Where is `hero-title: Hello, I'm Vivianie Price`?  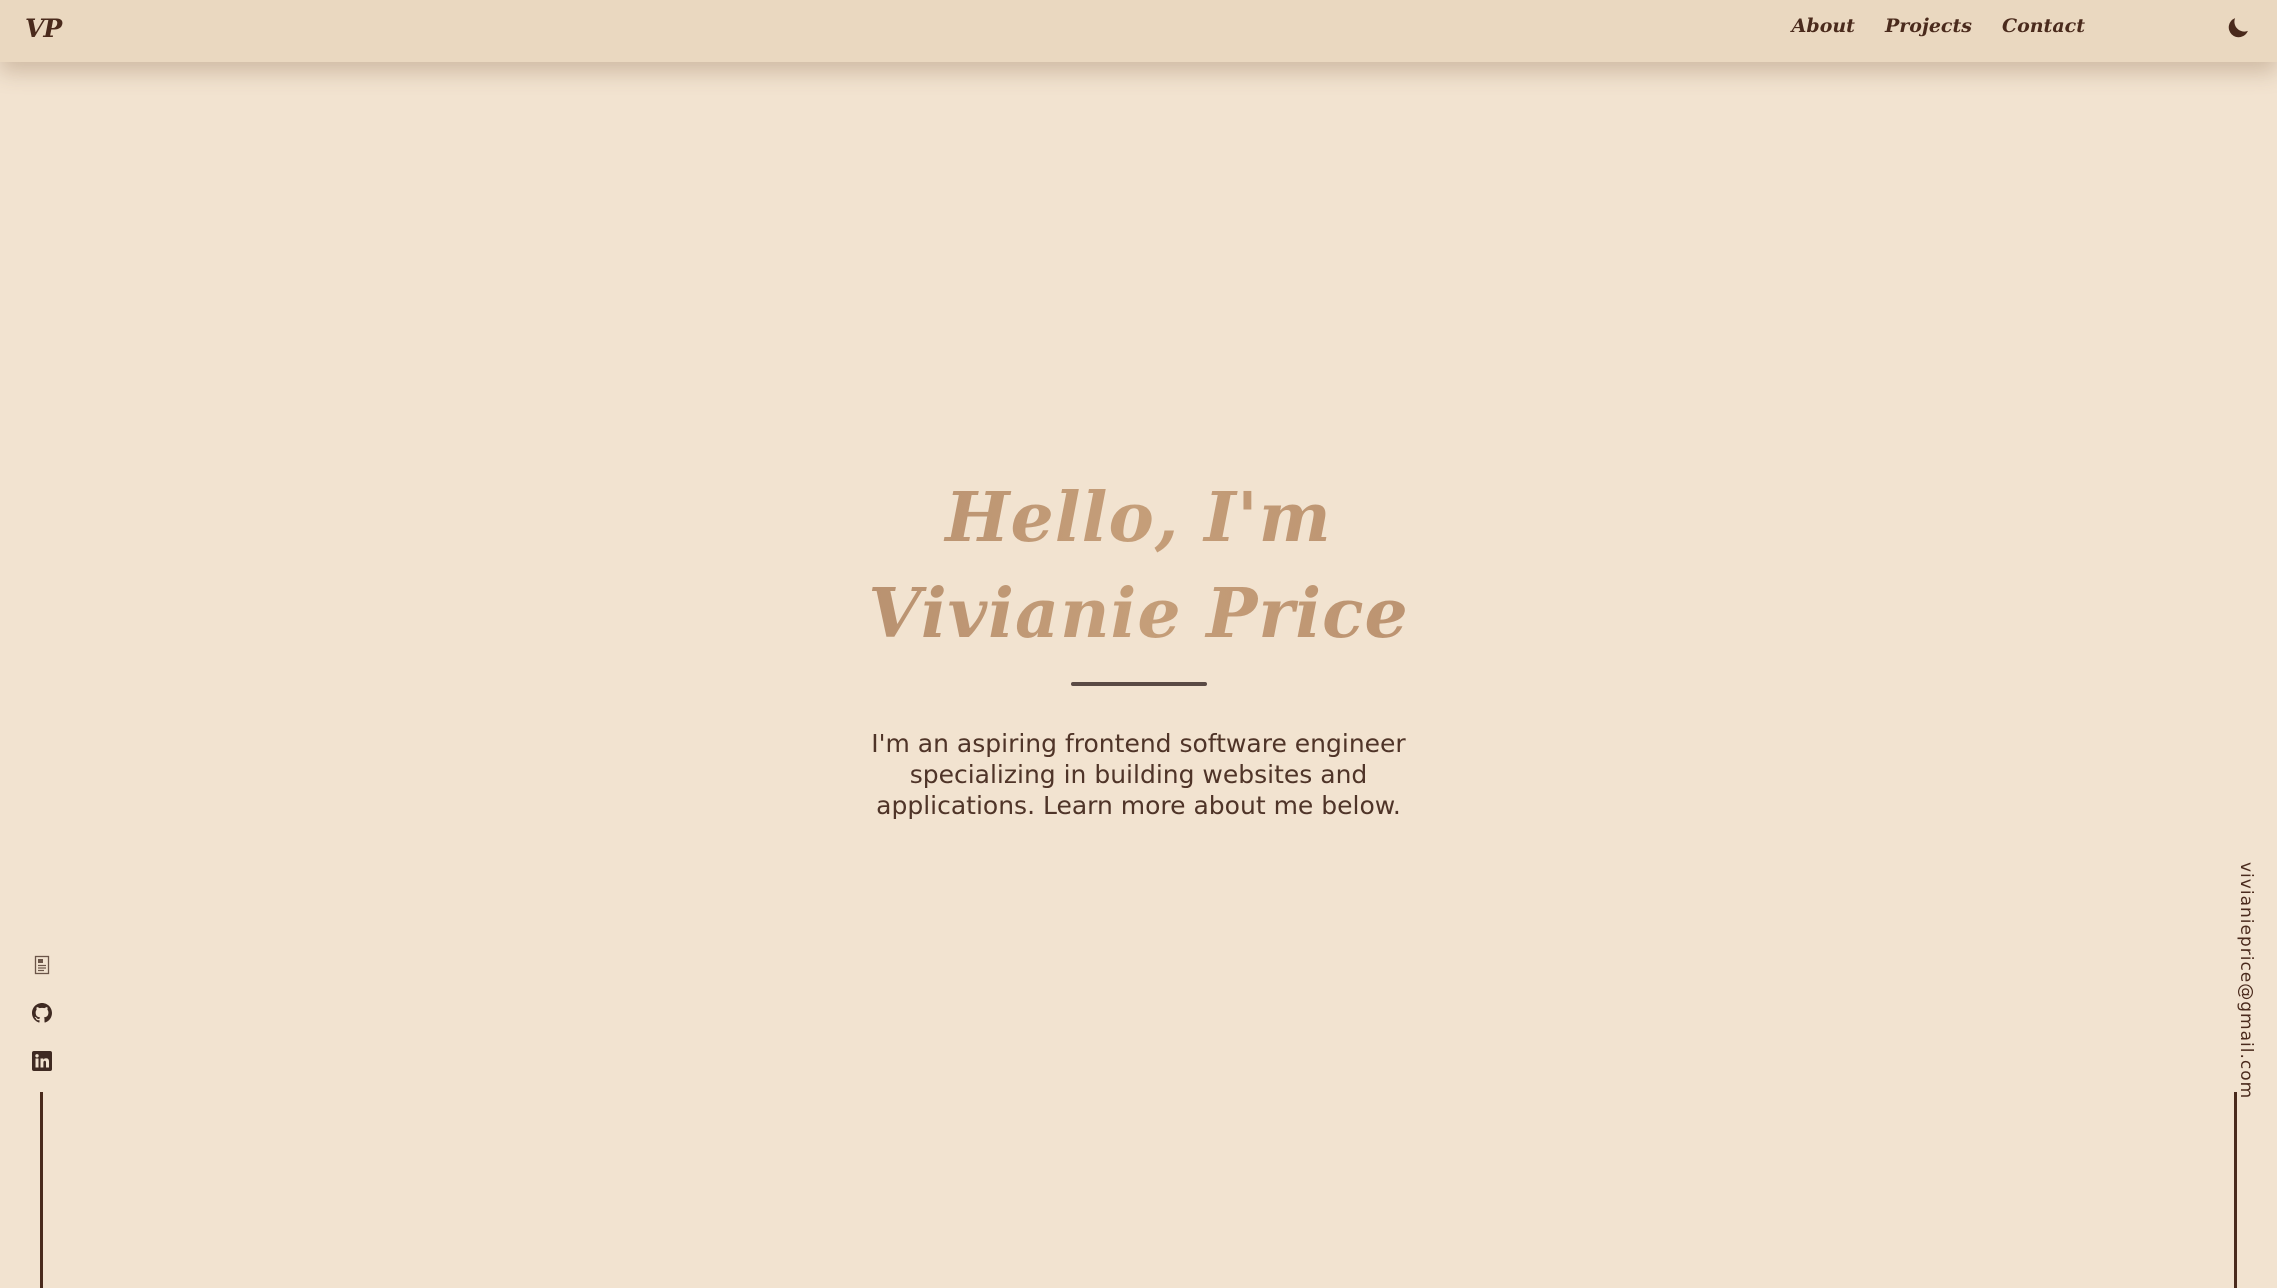 hero-title: Hello, I'm Vivianie Price is located at coordinates (1138, 566).